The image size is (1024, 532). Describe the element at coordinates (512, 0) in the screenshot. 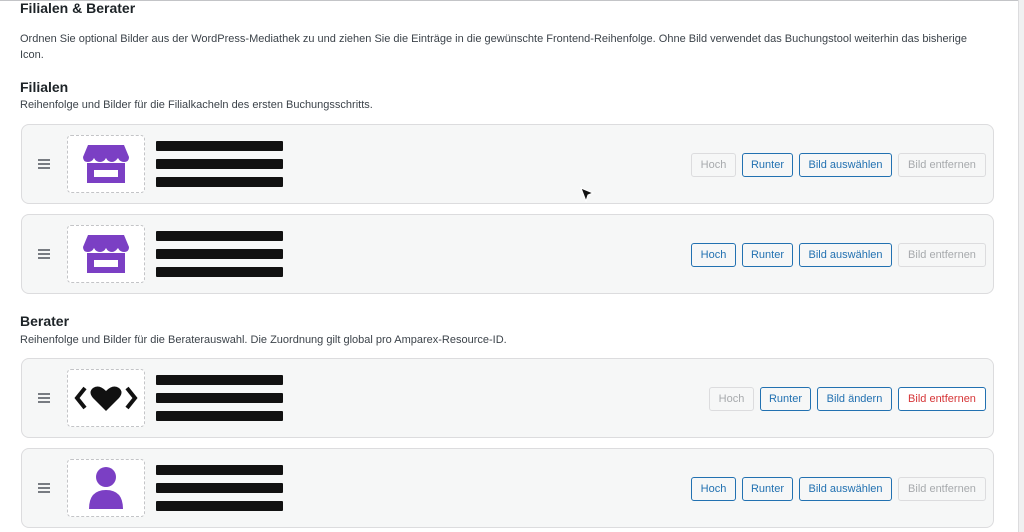

I see `top-border` at that location.